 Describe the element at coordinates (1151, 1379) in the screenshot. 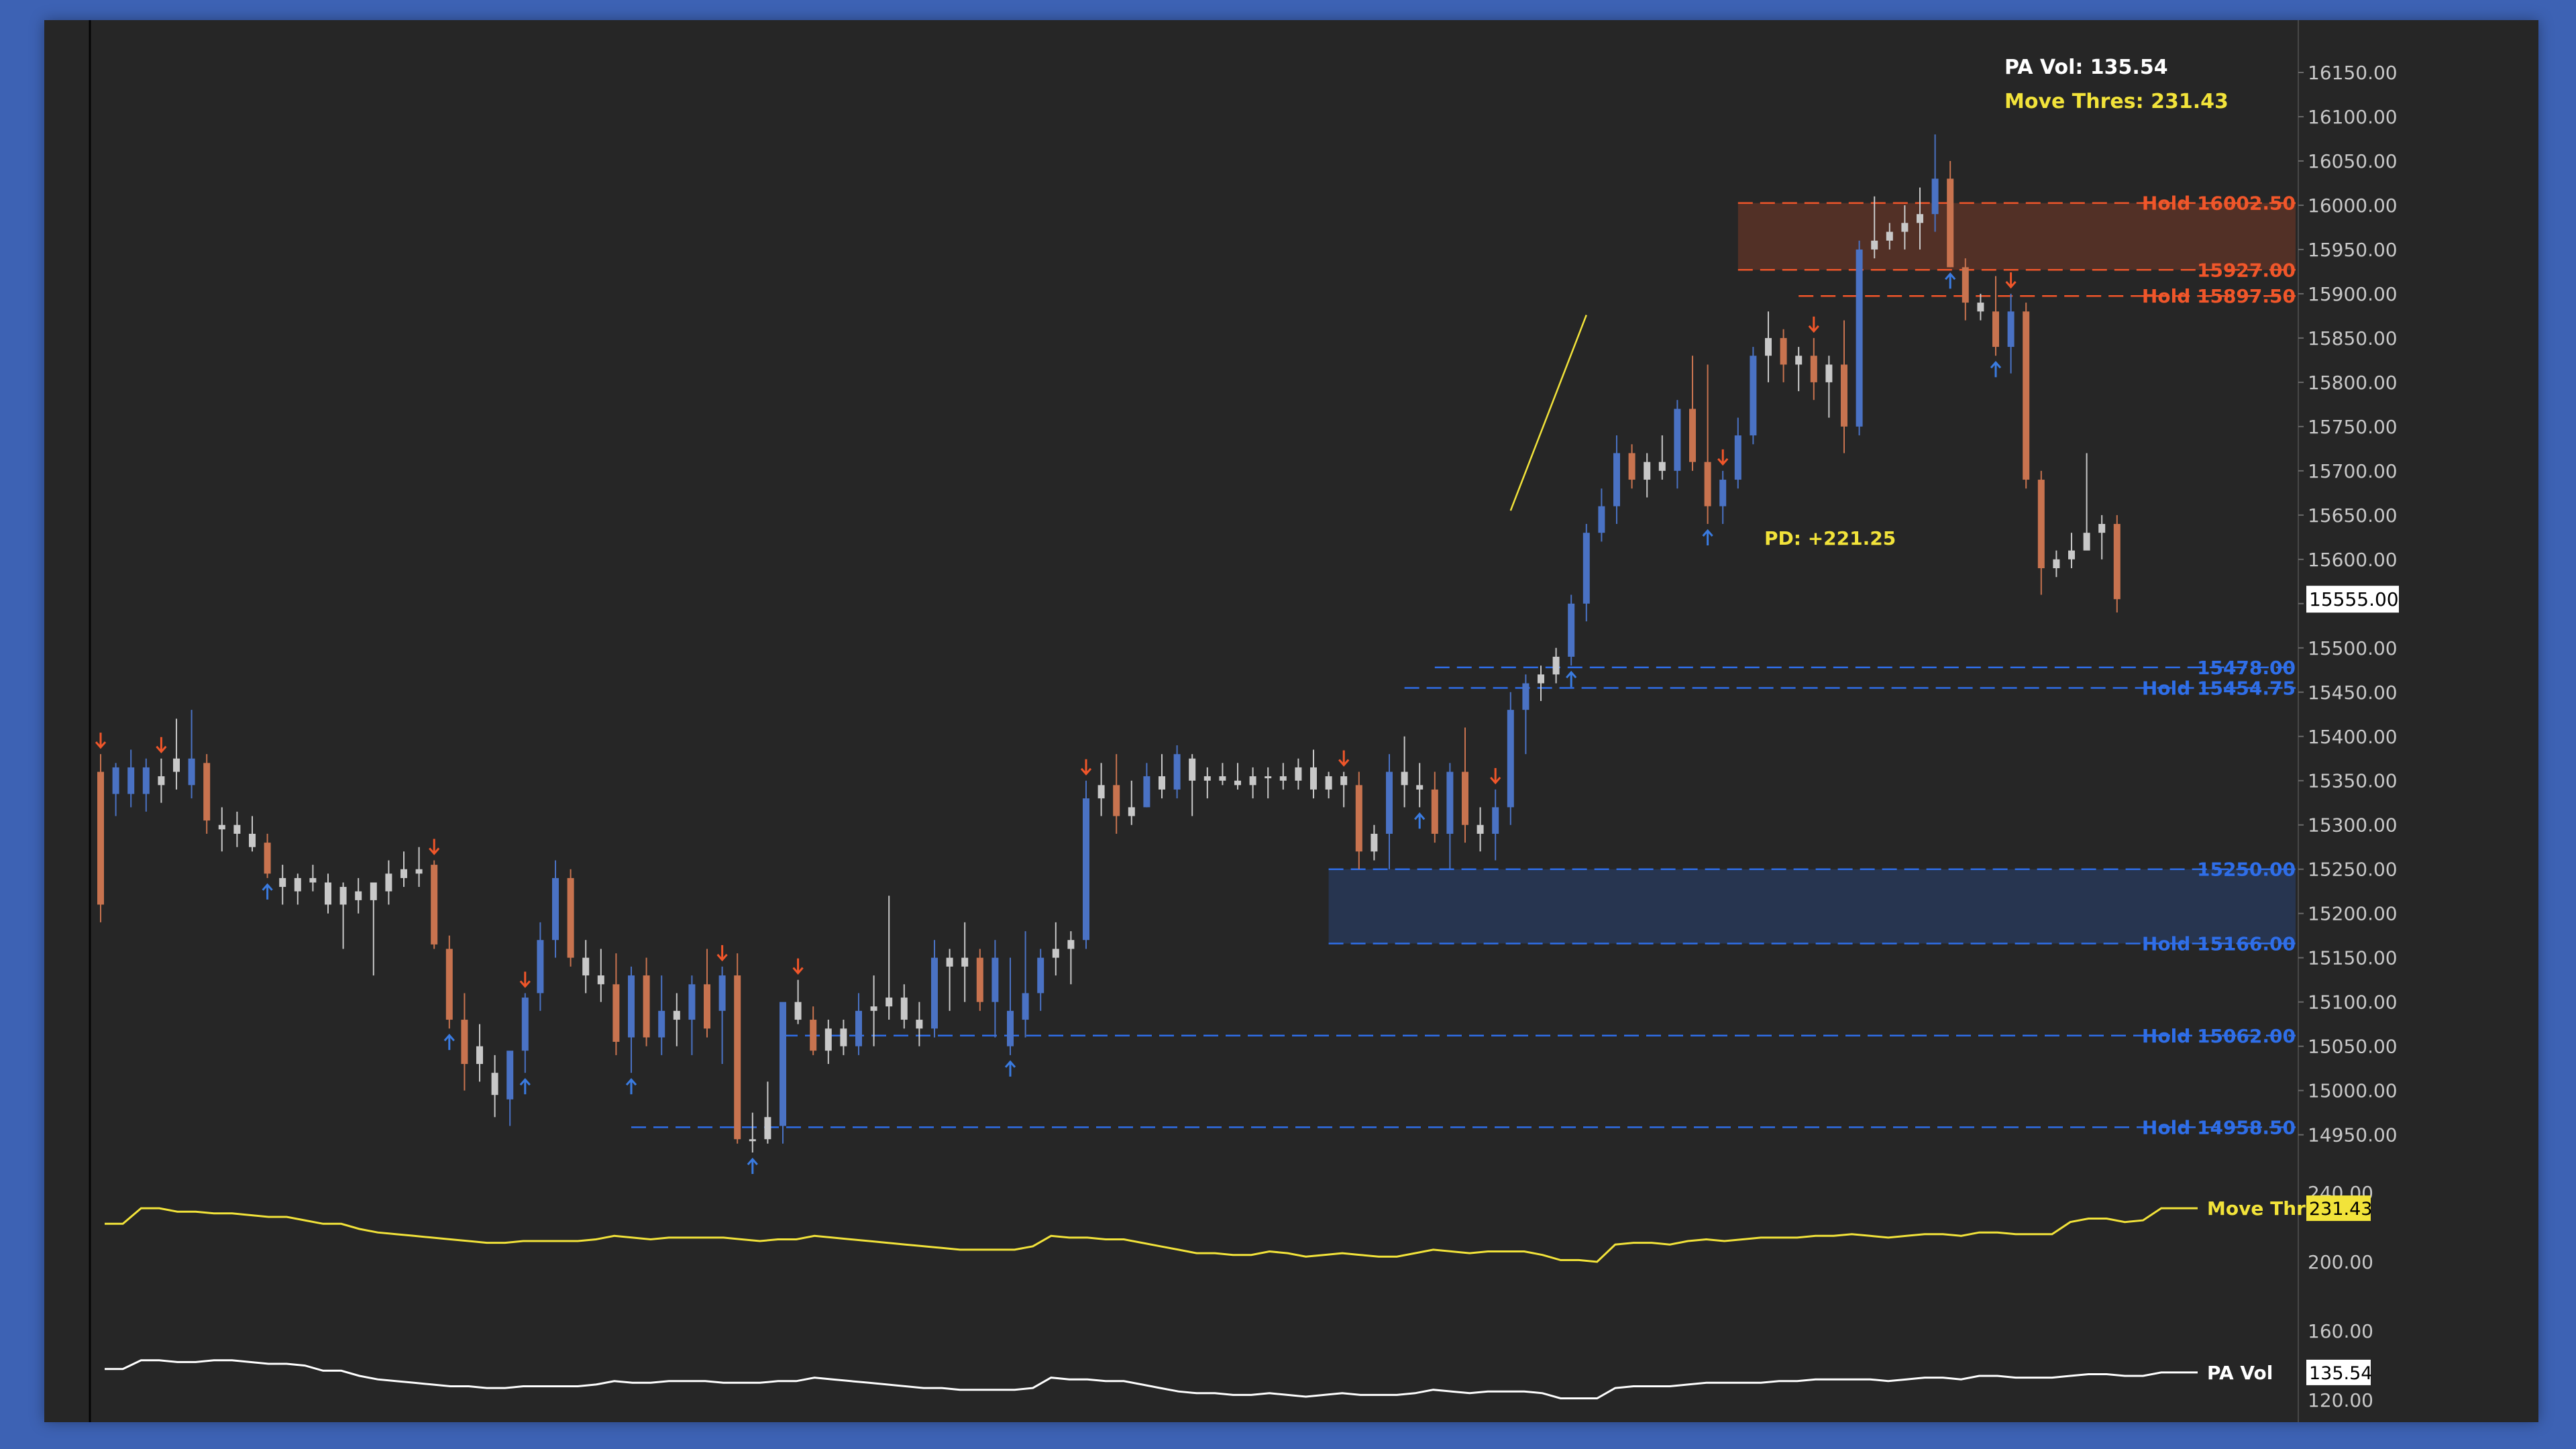

I see `pa-vol-line` at that location.